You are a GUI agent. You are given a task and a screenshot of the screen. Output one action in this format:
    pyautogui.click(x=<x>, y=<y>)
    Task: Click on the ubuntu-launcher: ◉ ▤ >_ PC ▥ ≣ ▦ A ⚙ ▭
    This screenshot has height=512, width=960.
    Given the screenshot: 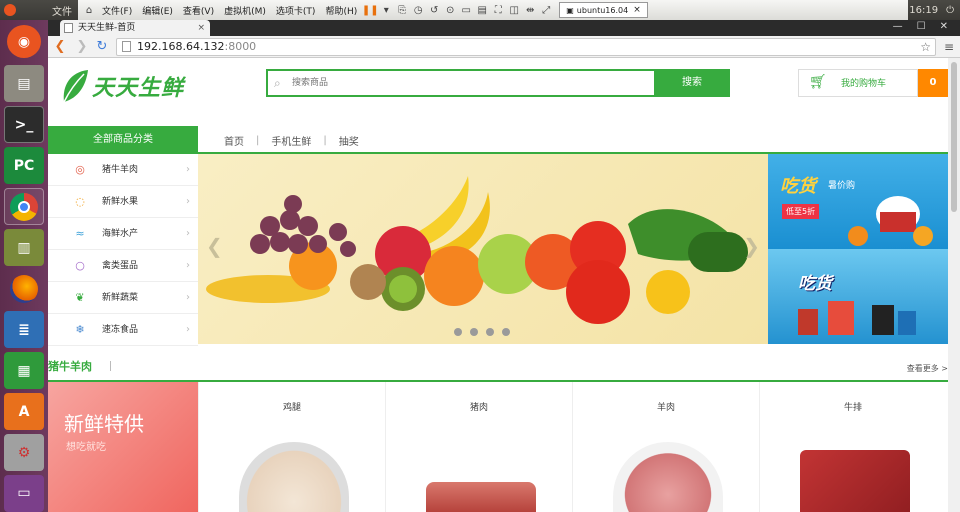 What is the action you would take?
    pyautogui.click(x=24, y=266)
    